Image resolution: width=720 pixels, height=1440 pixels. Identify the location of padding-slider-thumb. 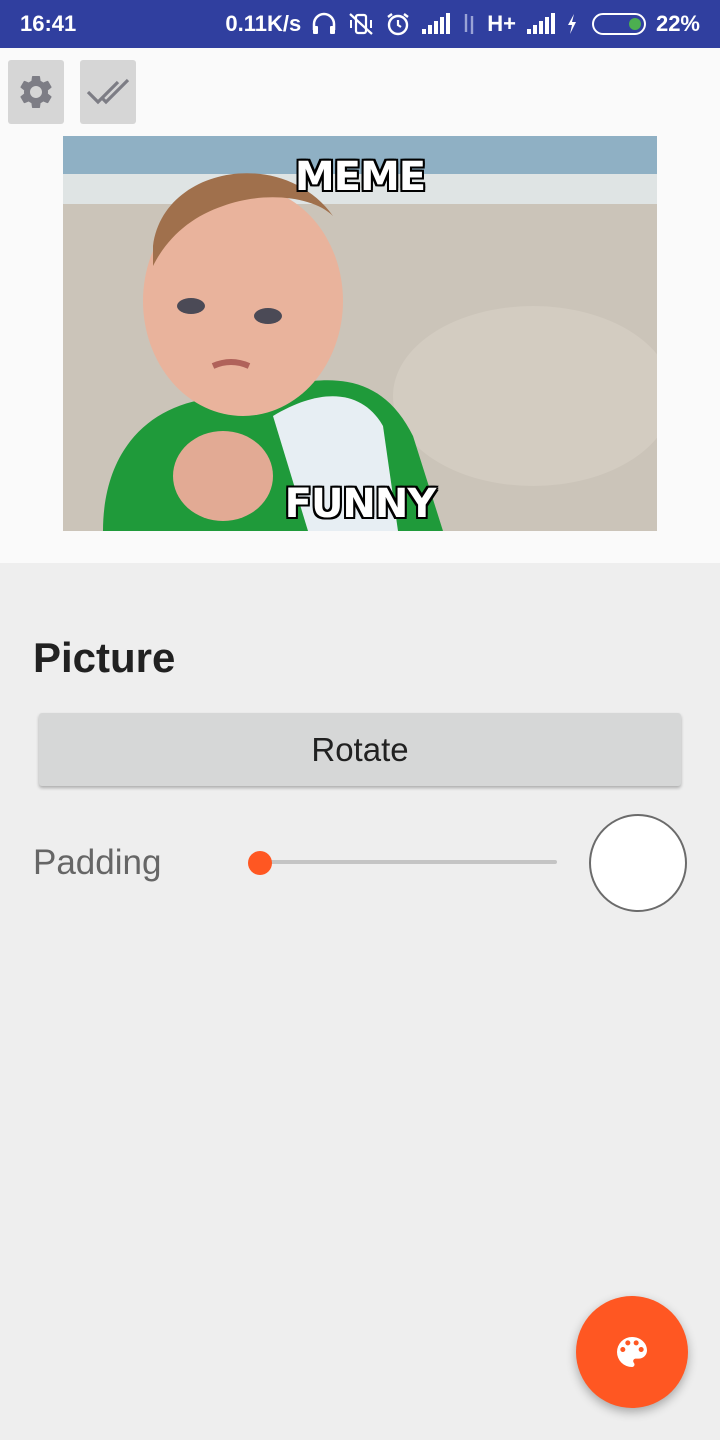
(260, 863).